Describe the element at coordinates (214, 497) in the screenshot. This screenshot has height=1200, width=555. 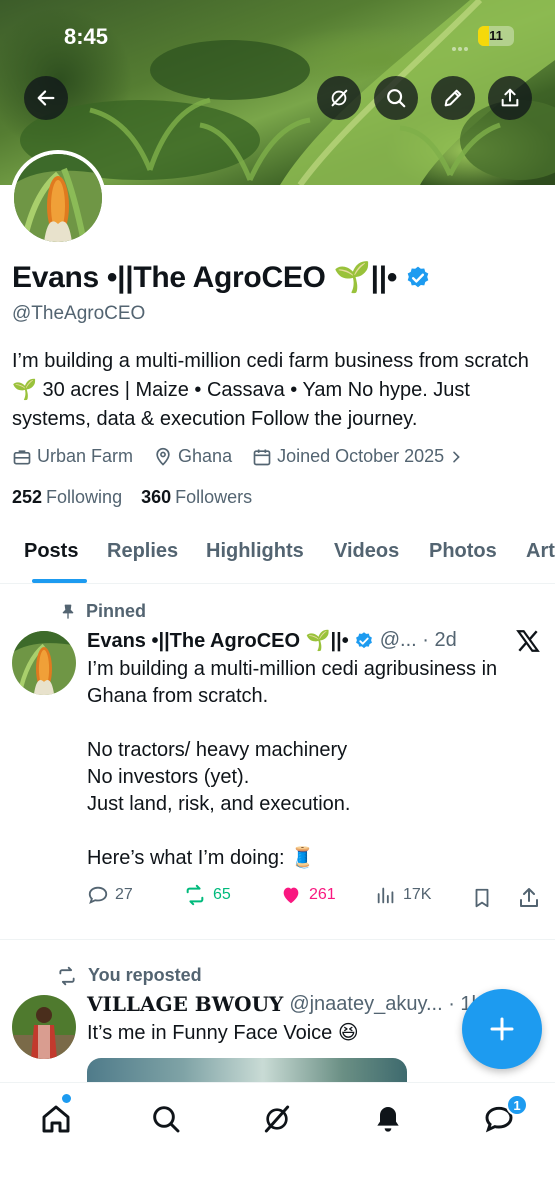
I see `followers-label: Followers` at that location.